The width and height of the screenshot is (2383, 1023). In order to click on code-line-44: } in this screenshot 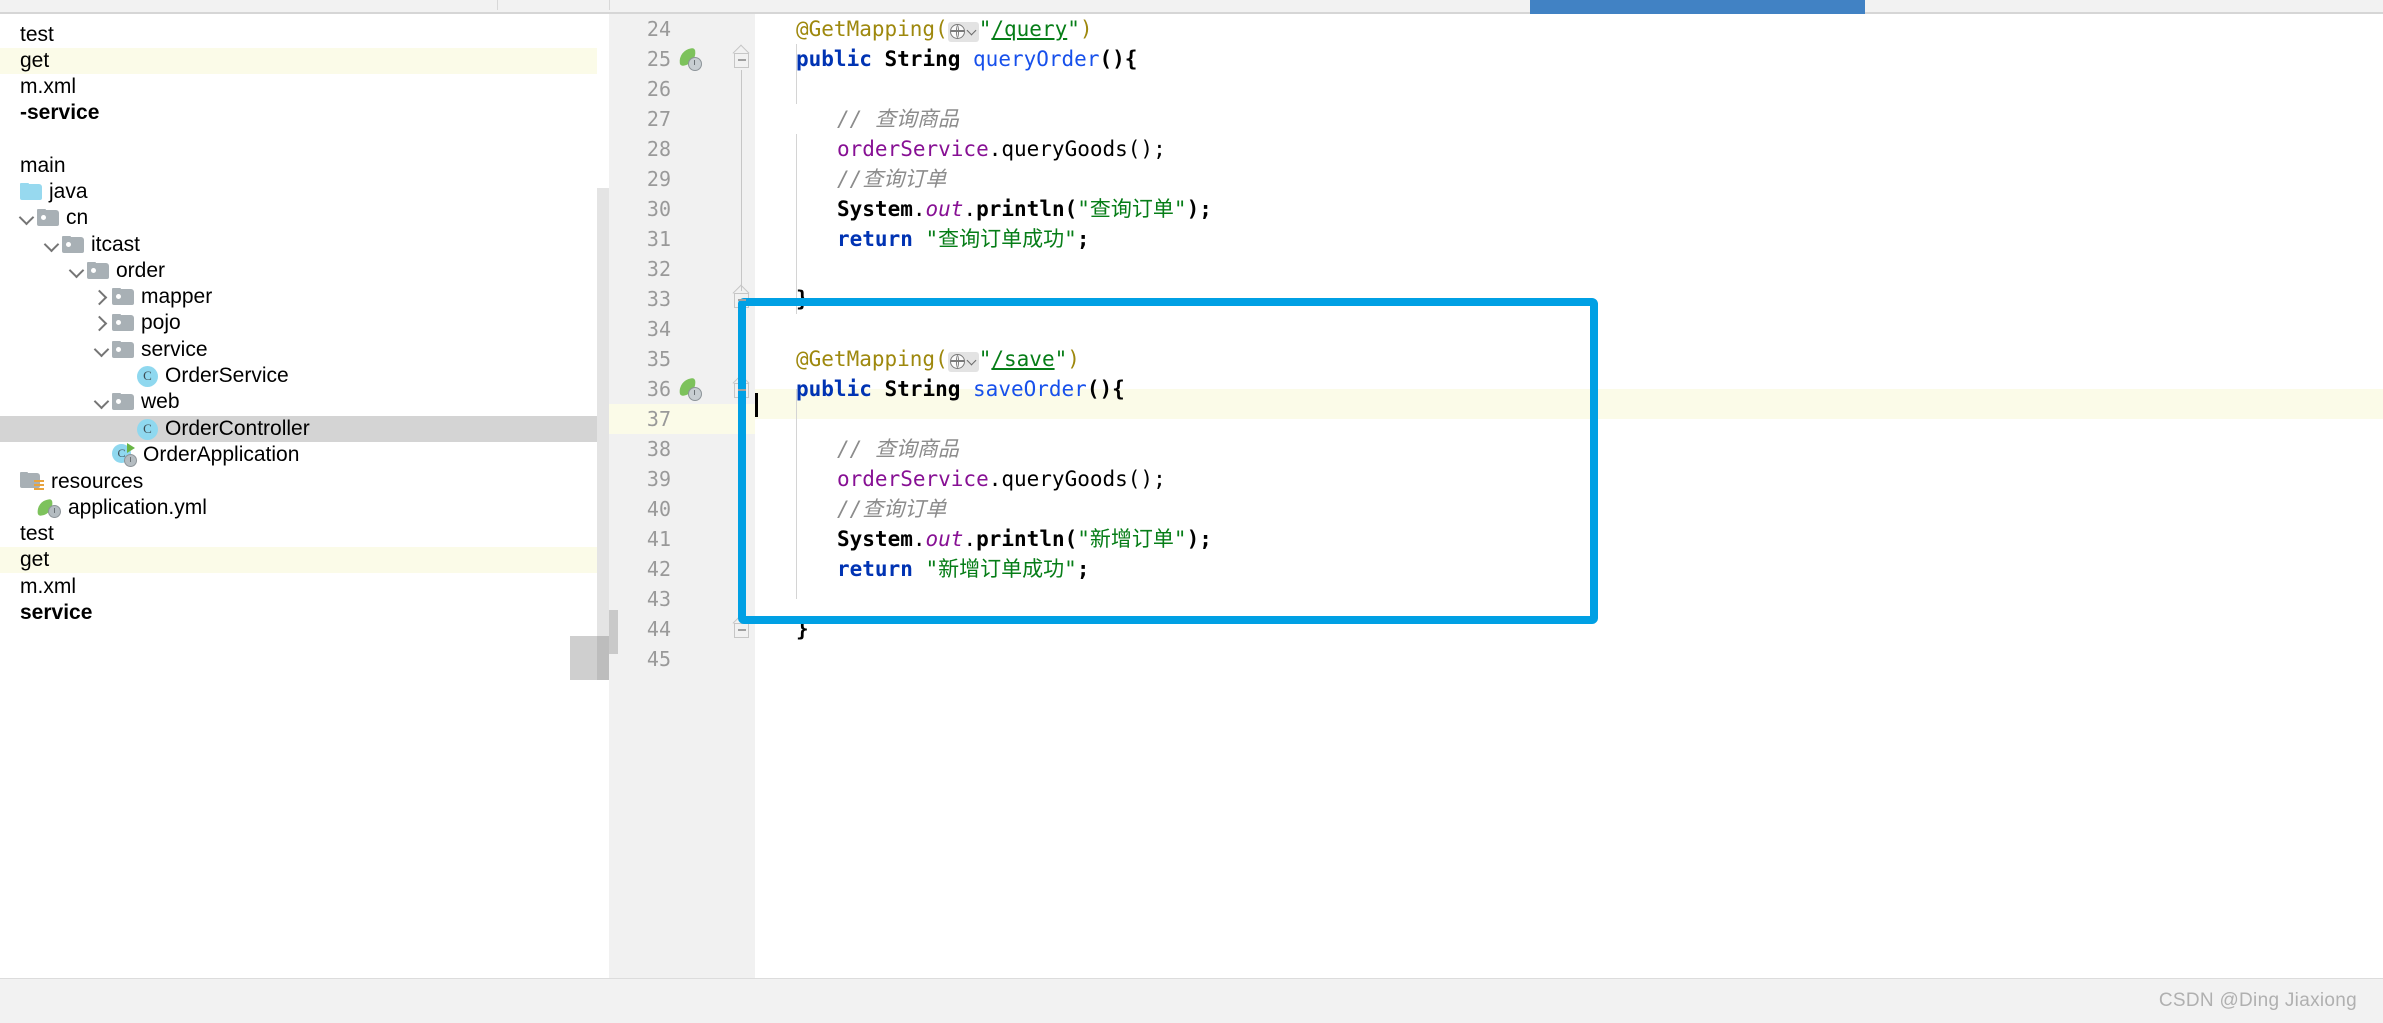, I will do `click(1569, 629)`.